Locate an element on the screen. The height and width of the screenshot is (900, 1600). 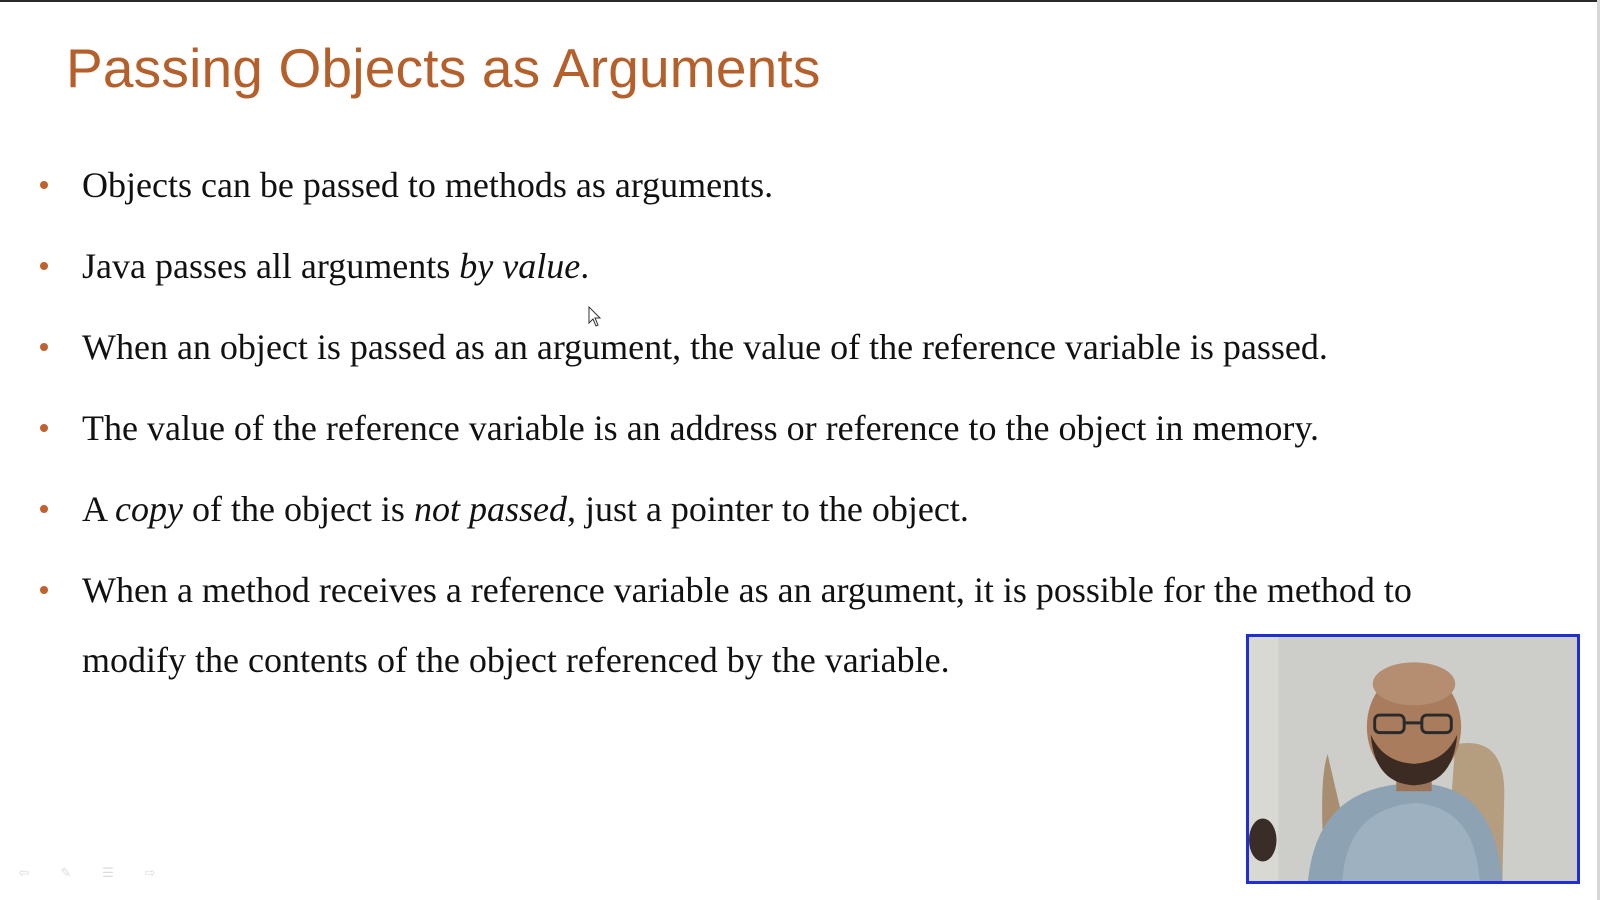
previous-arrow-icon: ⇦ is located at coordinates (24, 873).